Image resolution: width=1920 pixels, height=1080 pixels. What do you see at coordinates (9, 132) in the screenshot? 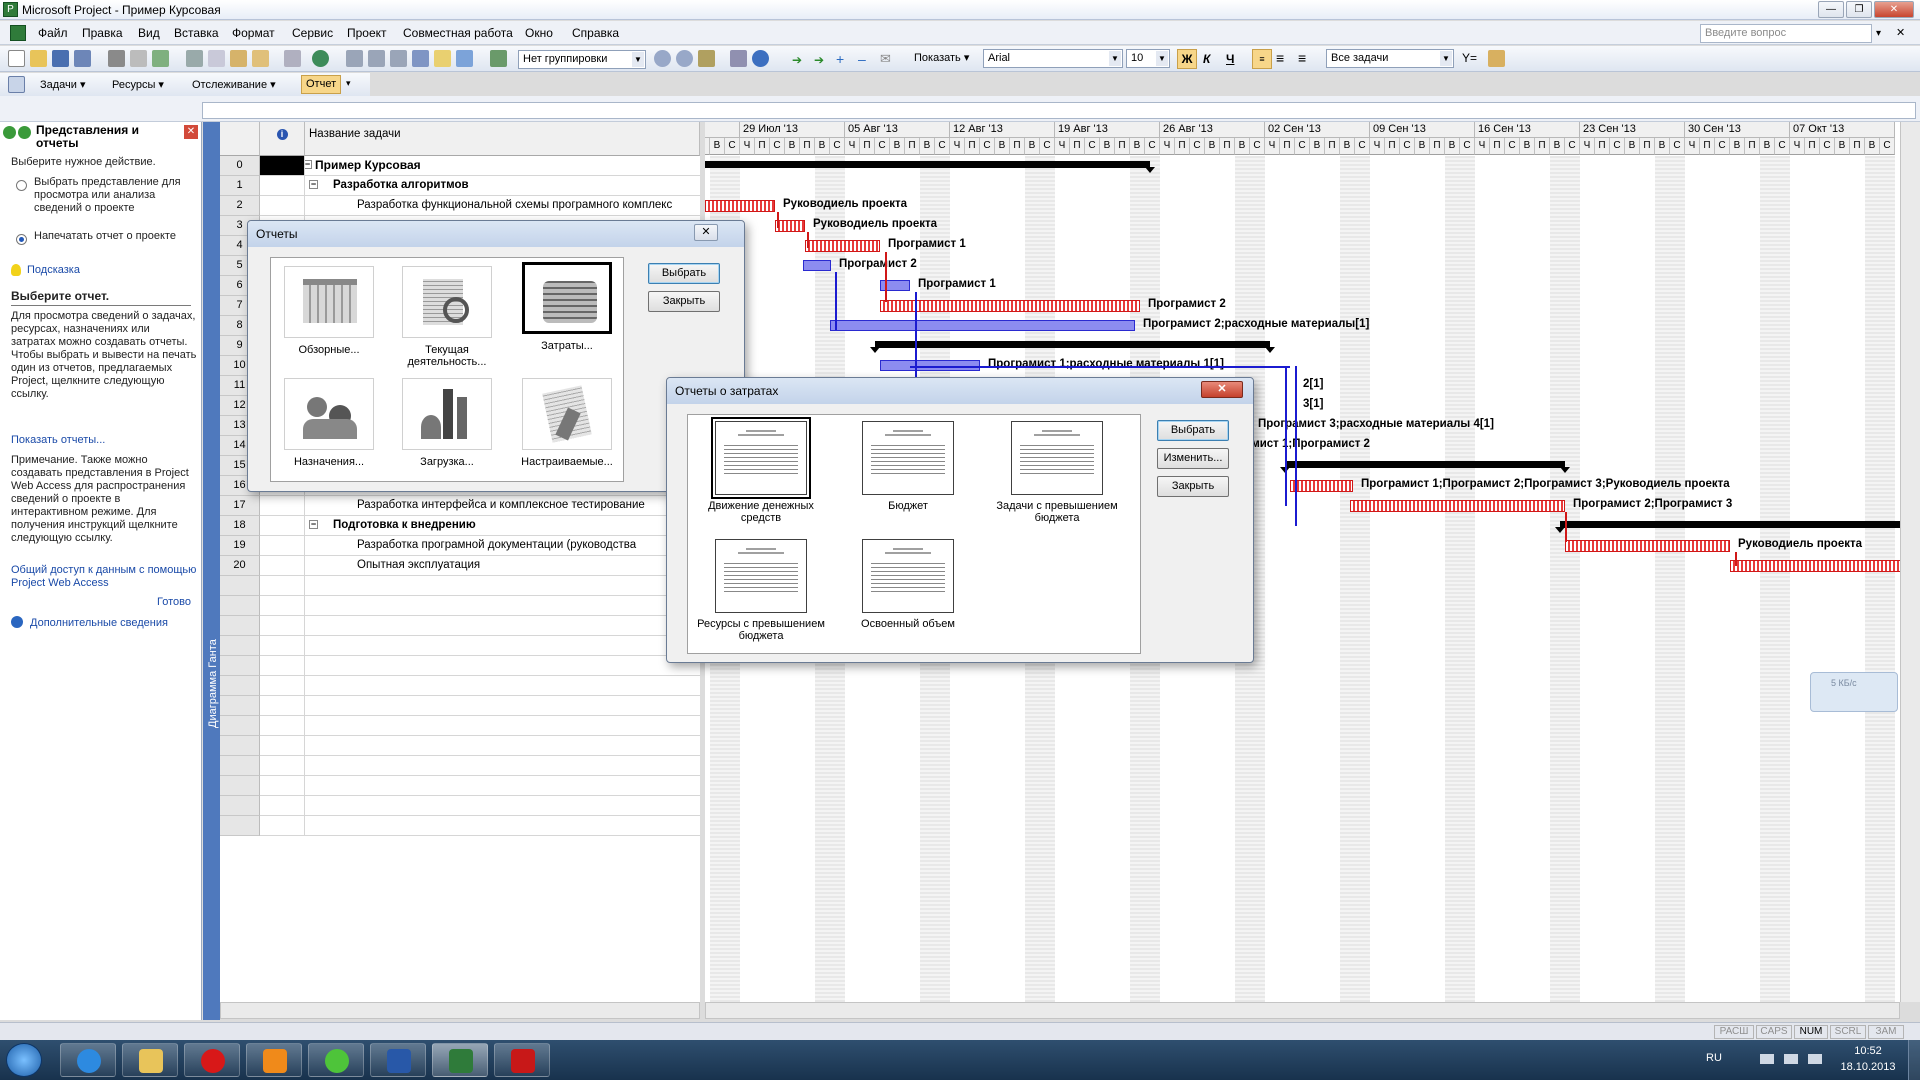
I see `back-icon` at bounding box center [9, 132].